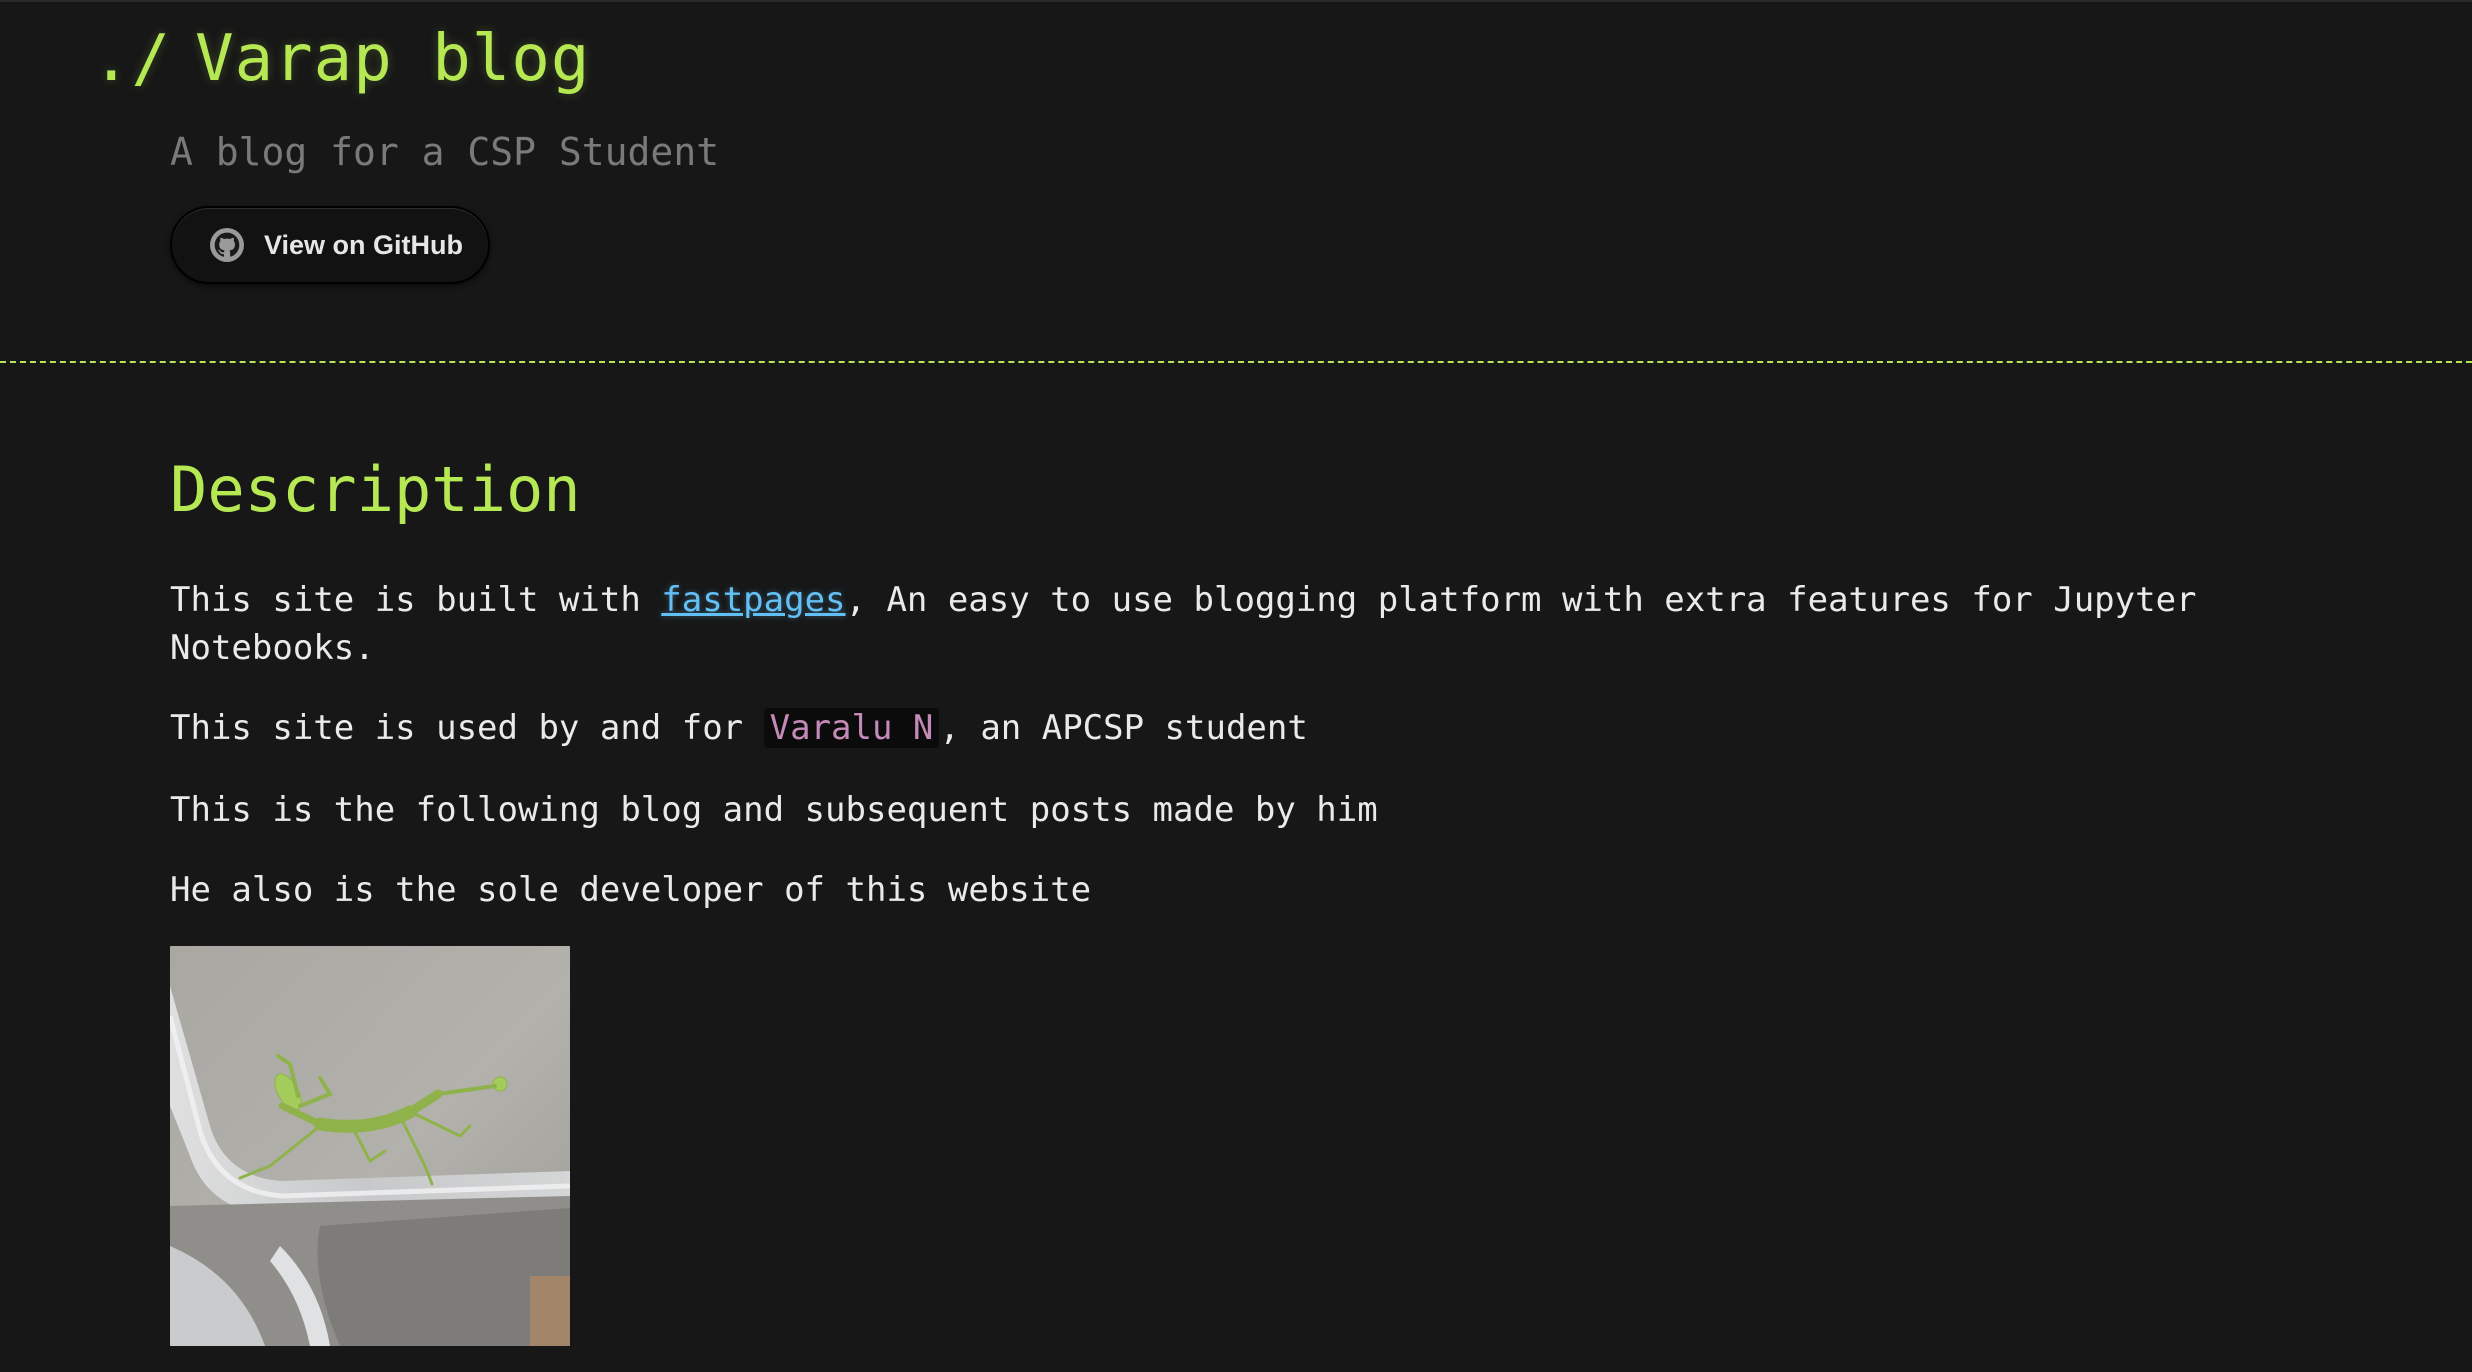 The height and width of the screenshot is (1372, 2472). What do you see at coordinates (393, 59) in the screenshot?
I see `title-text: Varap blog` at bounding box center [393, 59].